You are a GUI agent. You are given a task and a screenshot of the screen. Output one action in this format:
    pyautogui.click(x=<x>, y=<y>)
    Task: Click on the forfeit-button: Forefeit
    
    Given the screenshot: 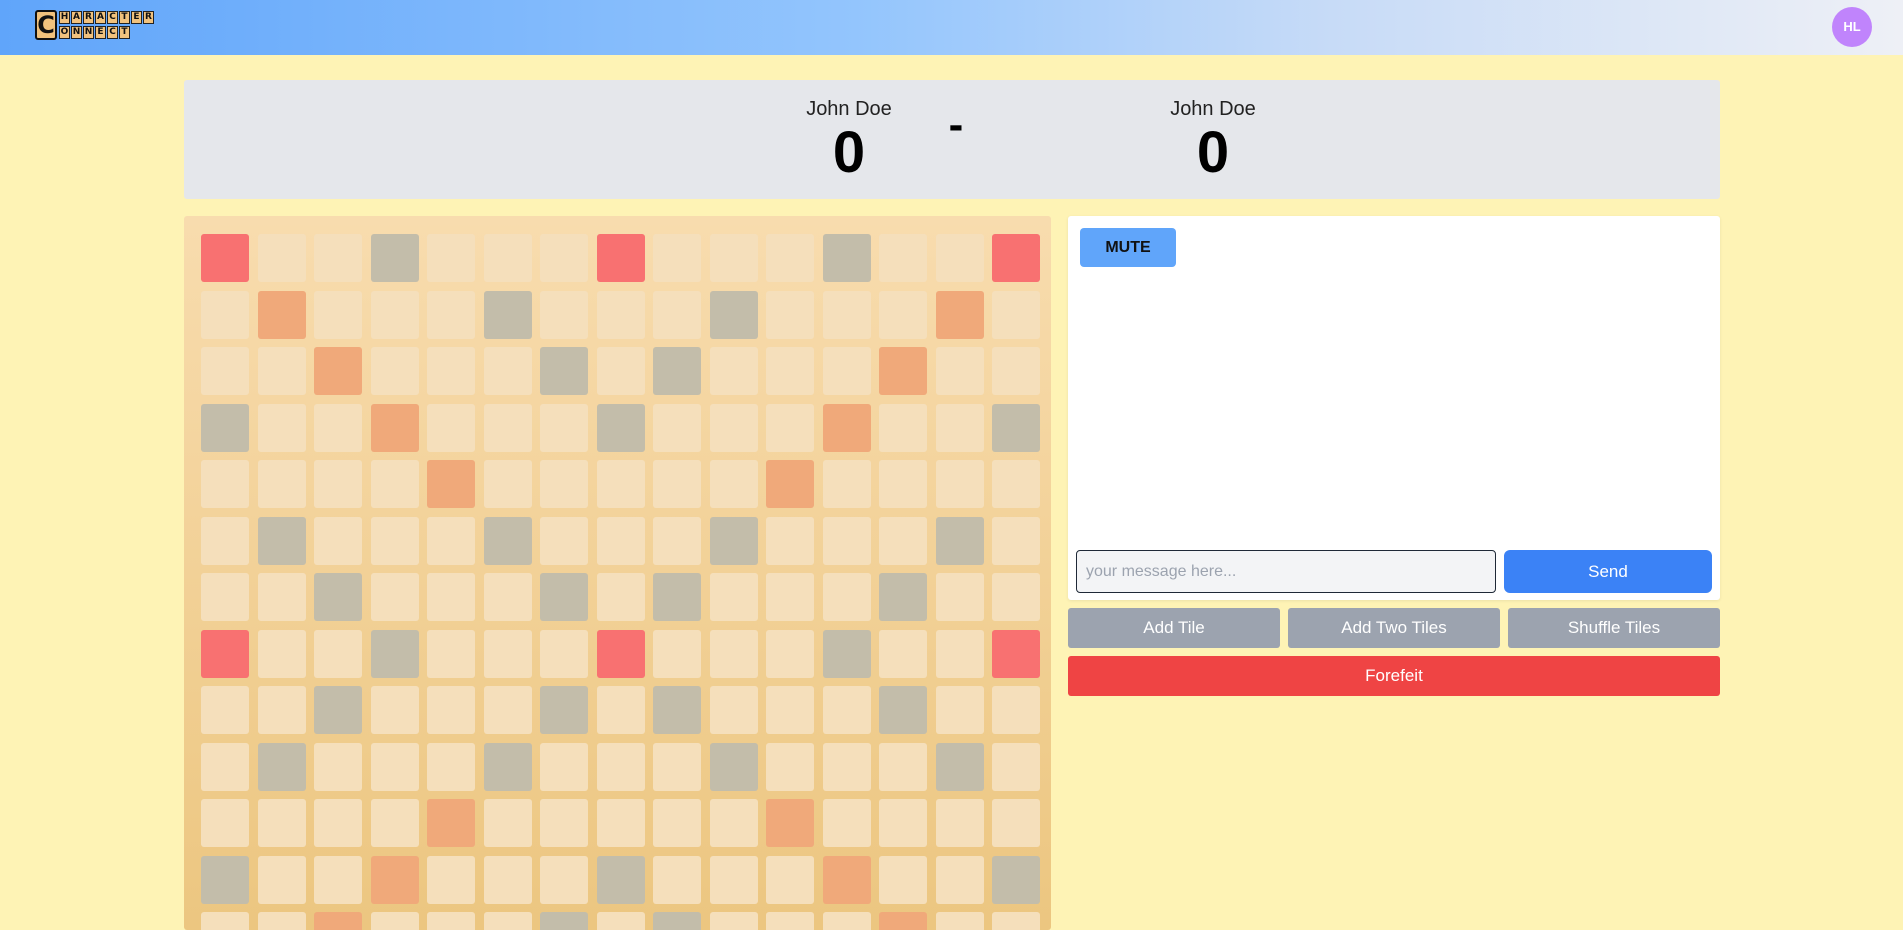 What is the action you would take?
    pyautogui.click(x=1394, y=676)
    